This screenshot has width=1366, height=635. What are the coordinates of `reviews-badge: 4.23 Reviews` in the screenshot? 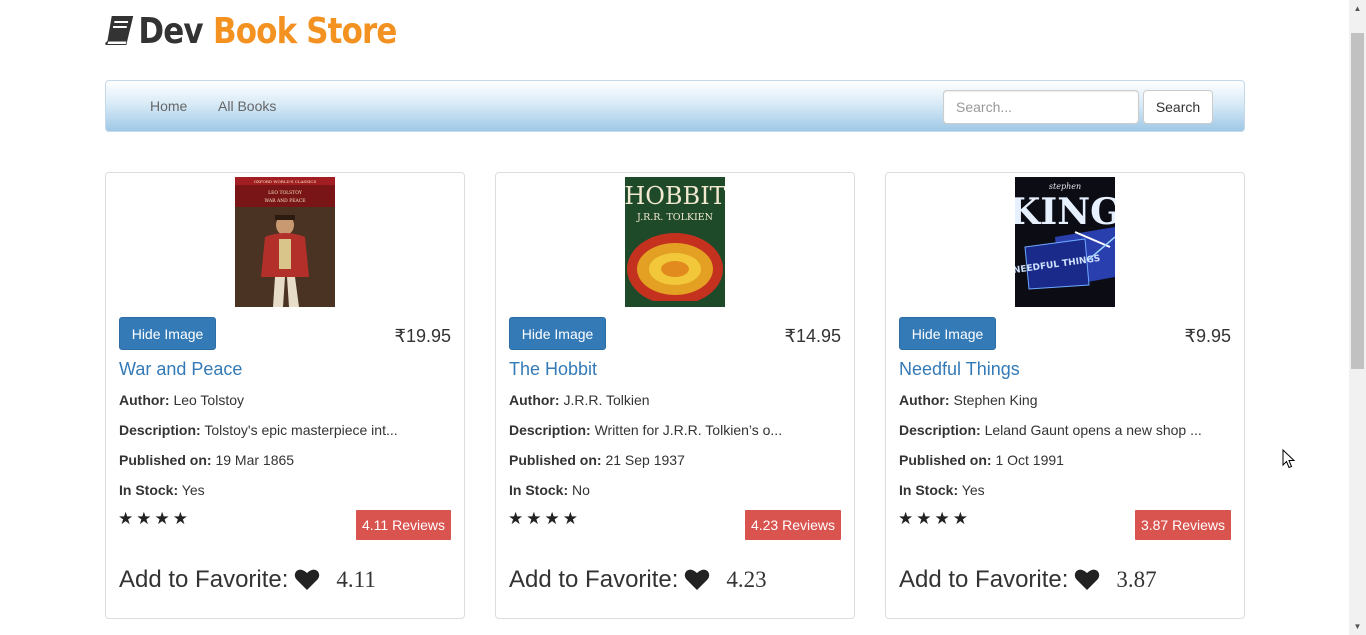 It's located at (792, 525).